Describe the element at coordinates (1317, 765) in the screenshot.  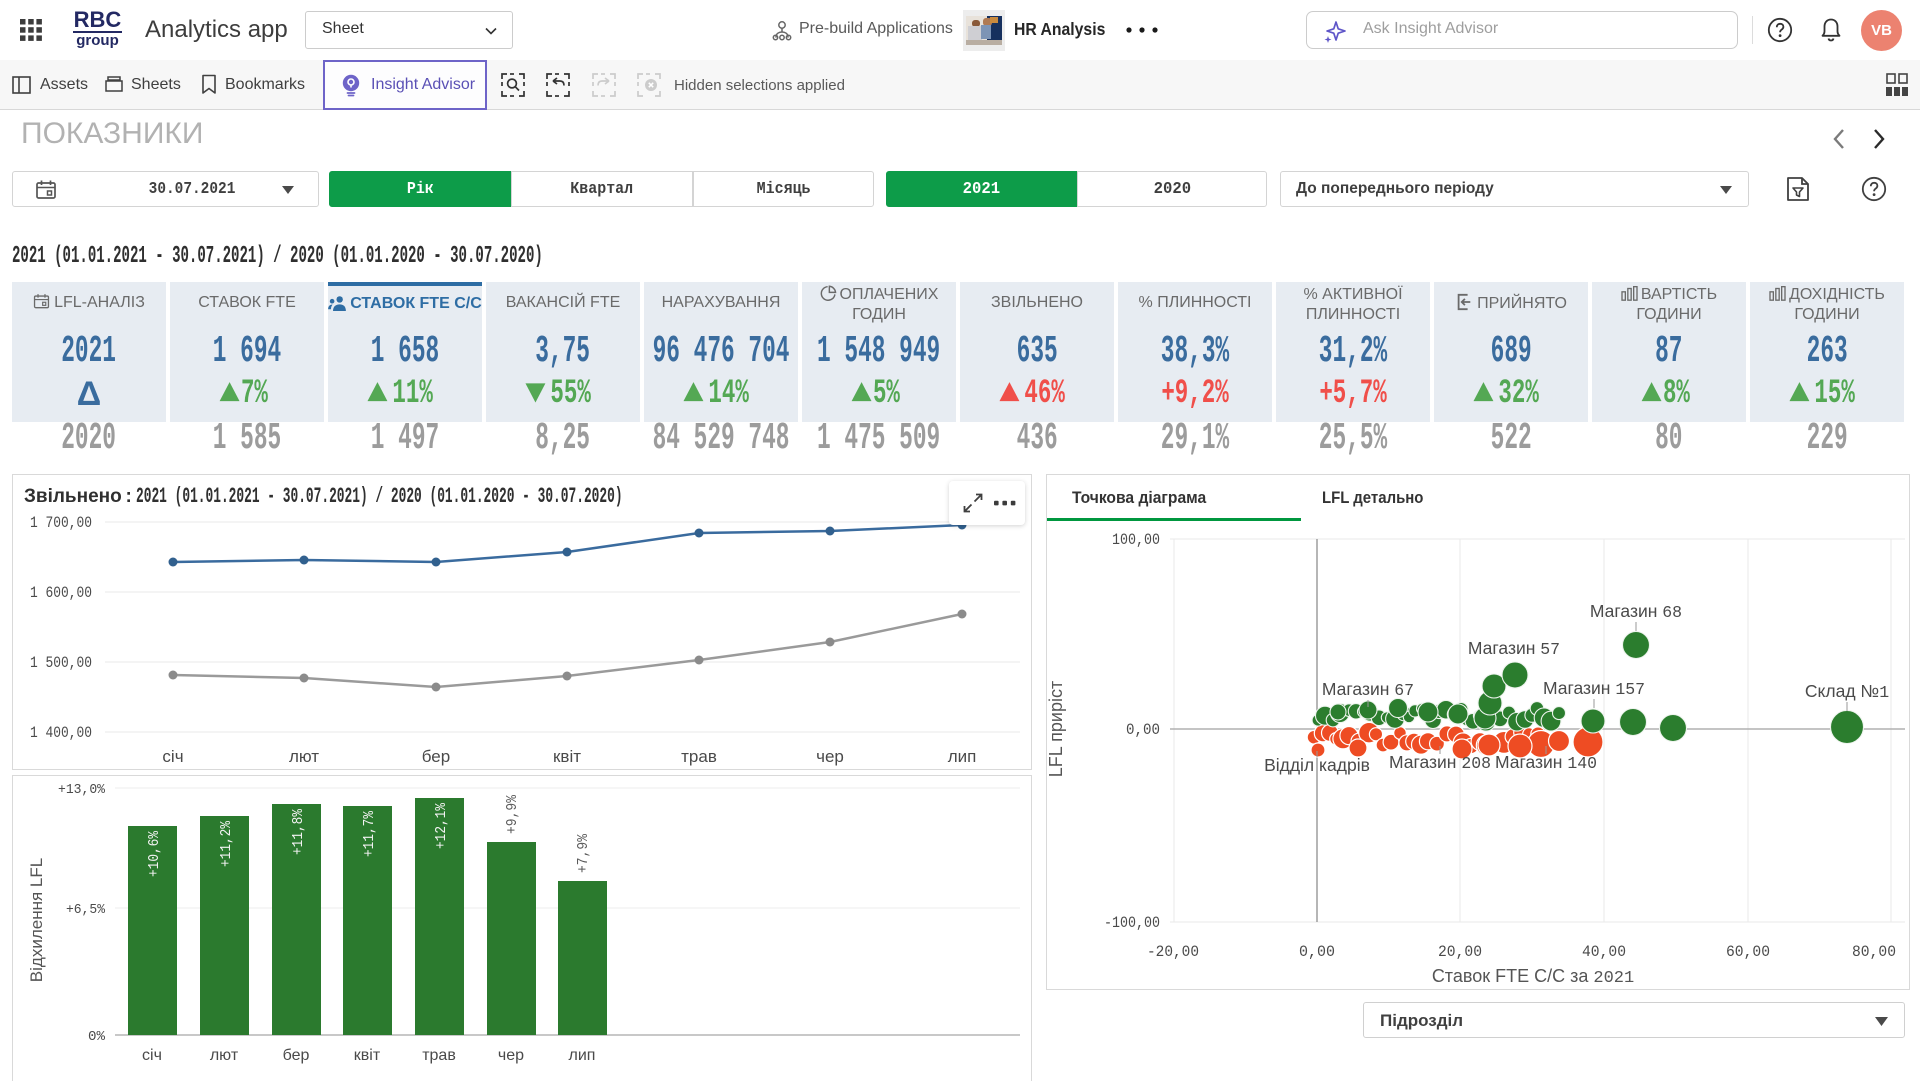
I see `svg-text: Відділ кадрів` at that location.